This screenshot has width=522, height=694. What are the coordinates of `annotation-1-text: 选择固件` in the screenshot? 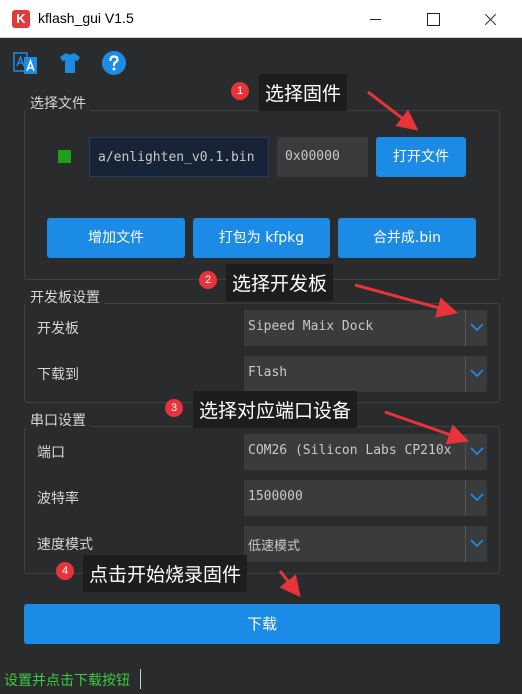 It's located at (303, 92).